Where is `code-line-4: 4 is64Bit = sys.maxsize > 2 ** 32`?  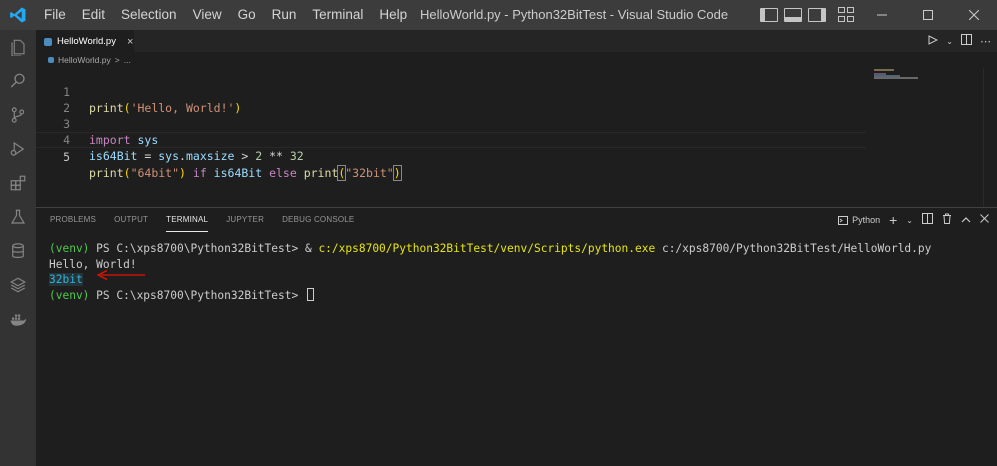 code-line-4: 4 is64Bit = sys.maxsize > 2 ** 32 is located at coordinates (451, 139).